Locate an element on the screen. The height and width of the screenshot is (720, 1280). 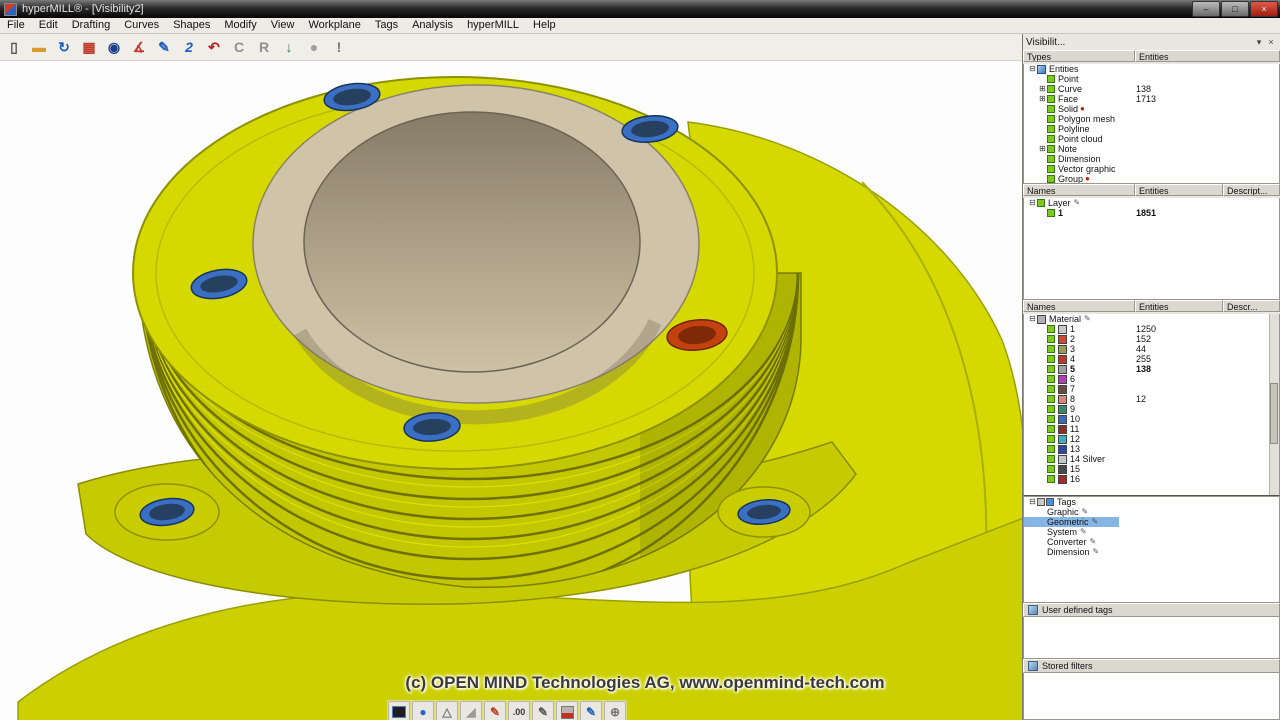
material-scrollbar is located at coordinates (1274, 404).